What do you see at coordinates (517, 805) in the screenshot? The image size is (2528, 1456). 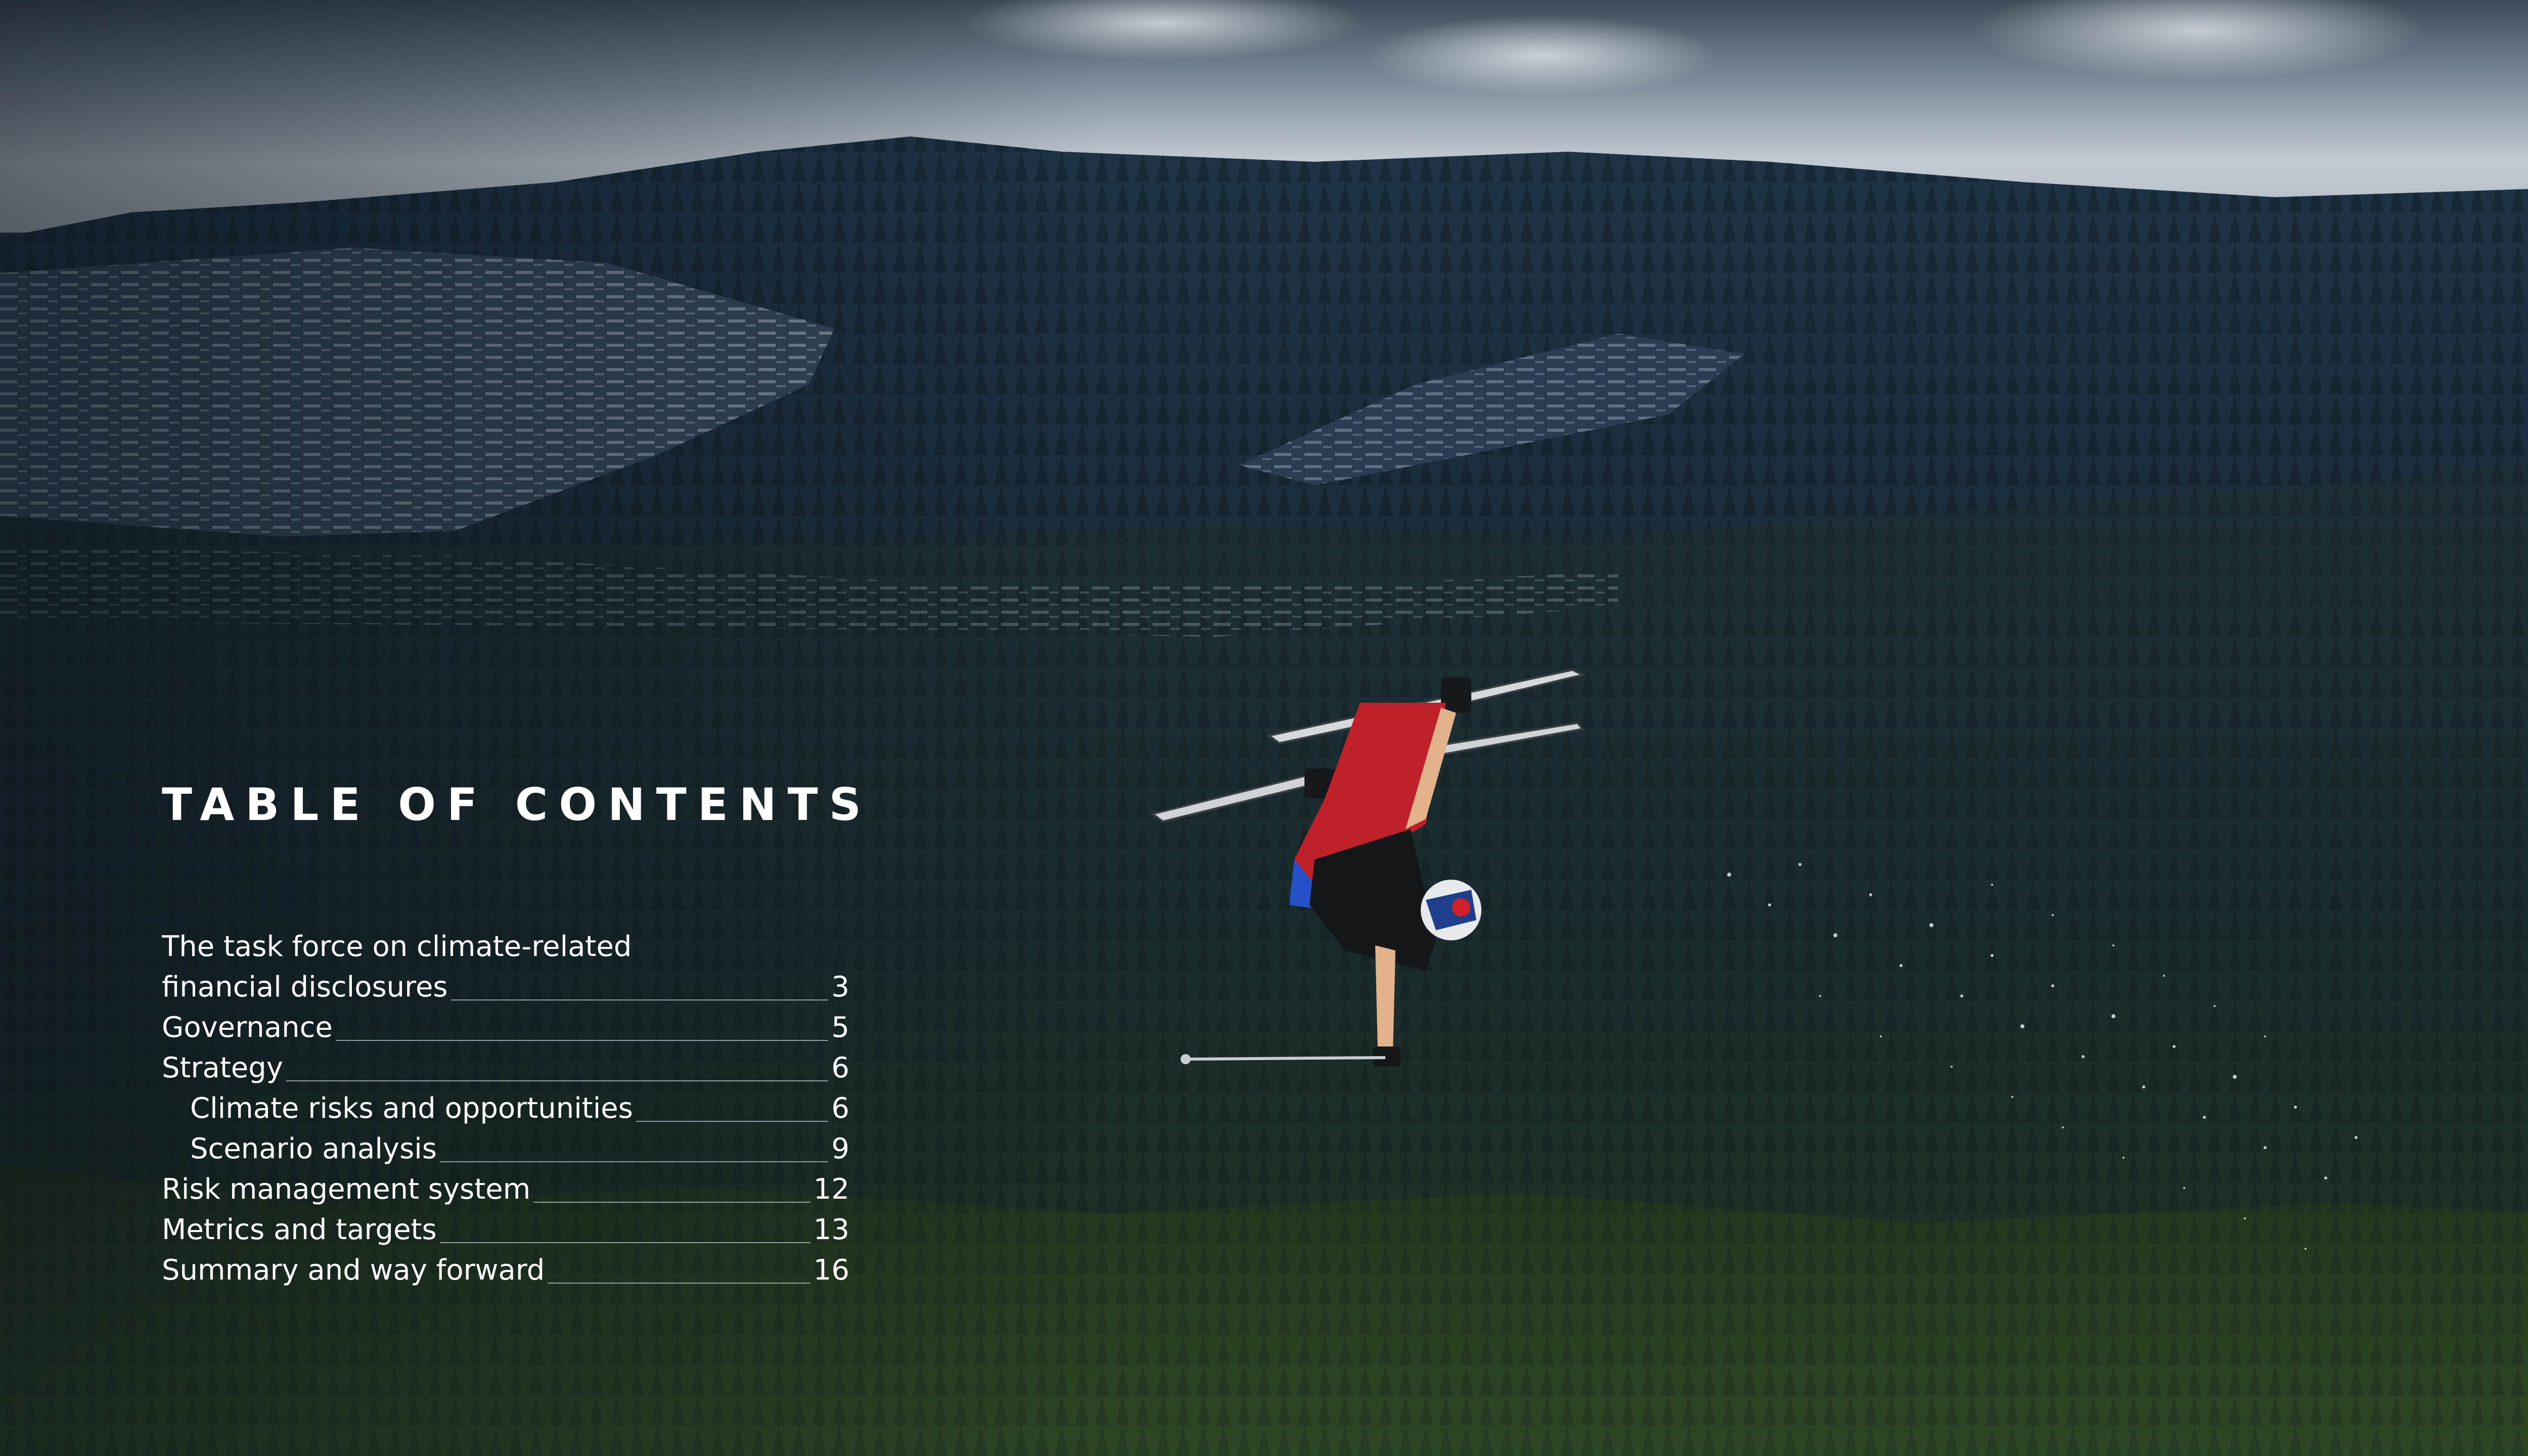 I see `toc-heading: TABLE OF CONTENTS` at bounding box center [517, 805].